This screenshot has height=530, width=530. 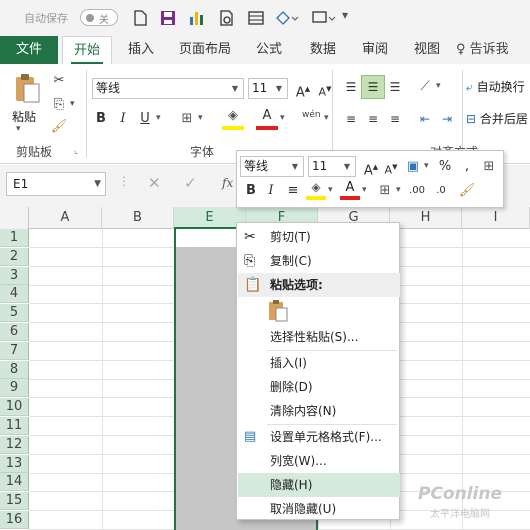 I want to click on menu-item-unhide: 取消隐藏(U), so click(x=319, y=509).